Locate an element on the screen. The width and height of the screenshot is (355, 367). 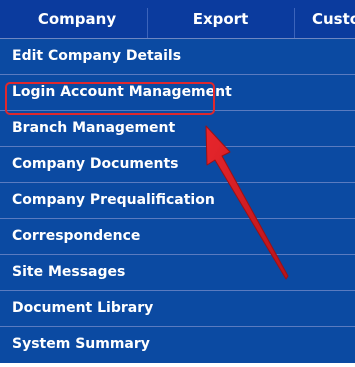
menu-item-edit-company-details: Edit Company Details is located at coordinates (177, 57).